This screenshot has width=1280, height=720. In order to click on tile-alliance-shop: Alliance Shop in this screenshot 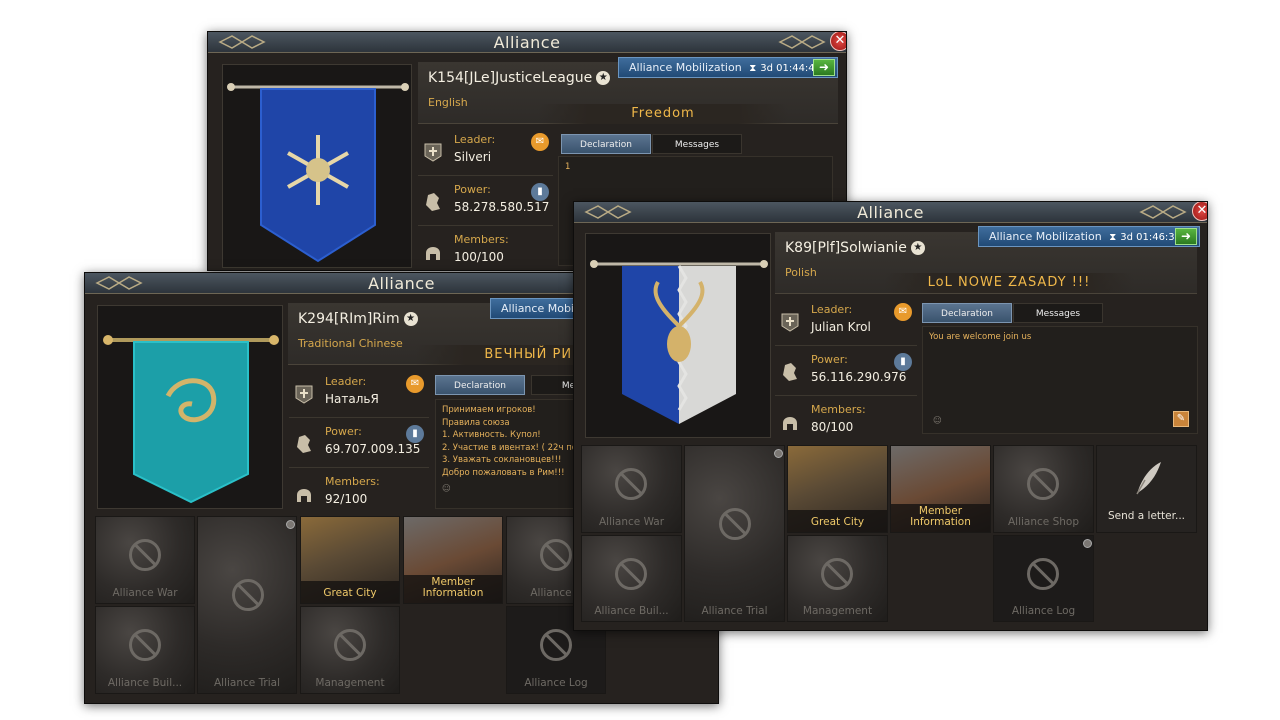, I will do `click(1043, 489)`.